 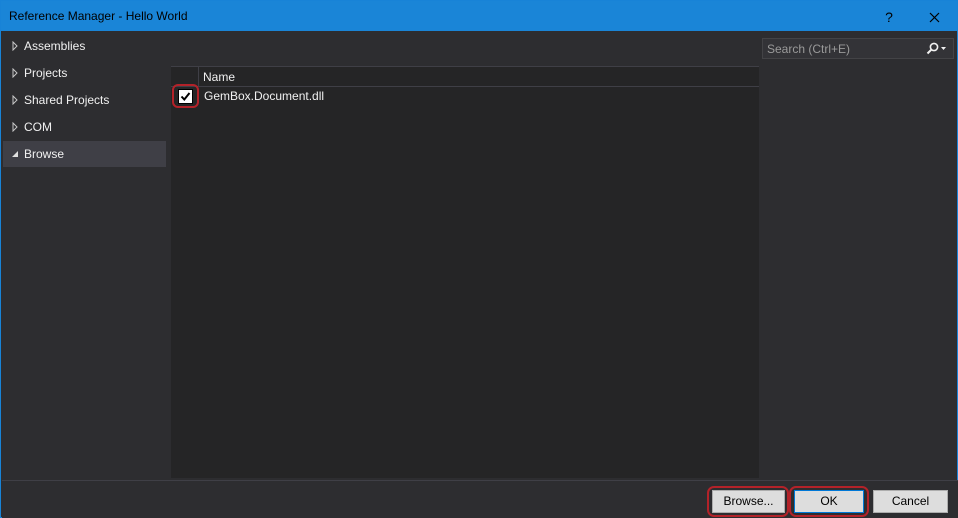 What do you see at coordinates (67, 100) in the screenshot?
I see `nav-item-label: Shared Projects` at bounding box center [67, 100].